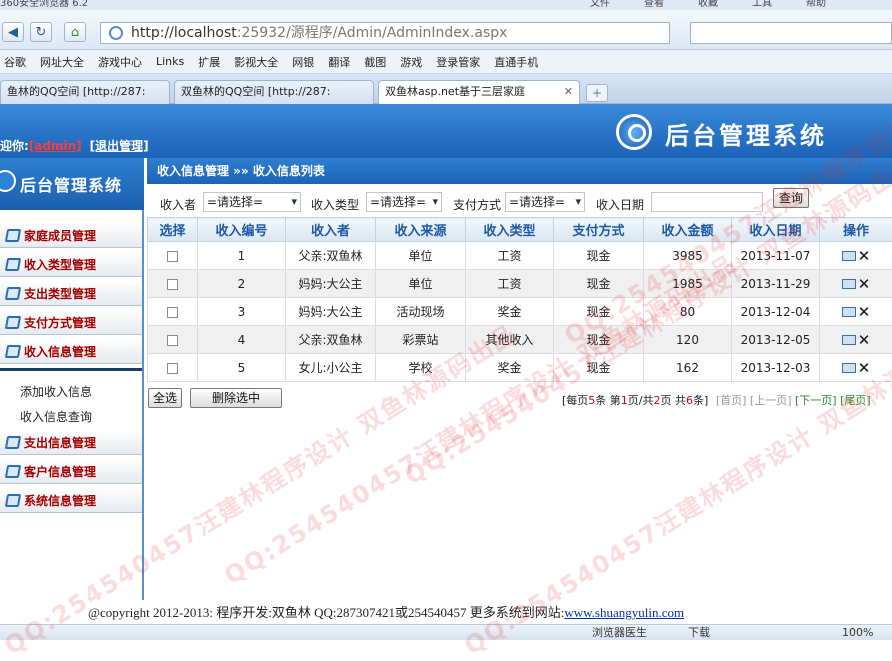 This screenshot has width=892, height=661. Describe the element at coordinates (55, 146) in the screenshot. I see `user-link: [admin]` at that location.